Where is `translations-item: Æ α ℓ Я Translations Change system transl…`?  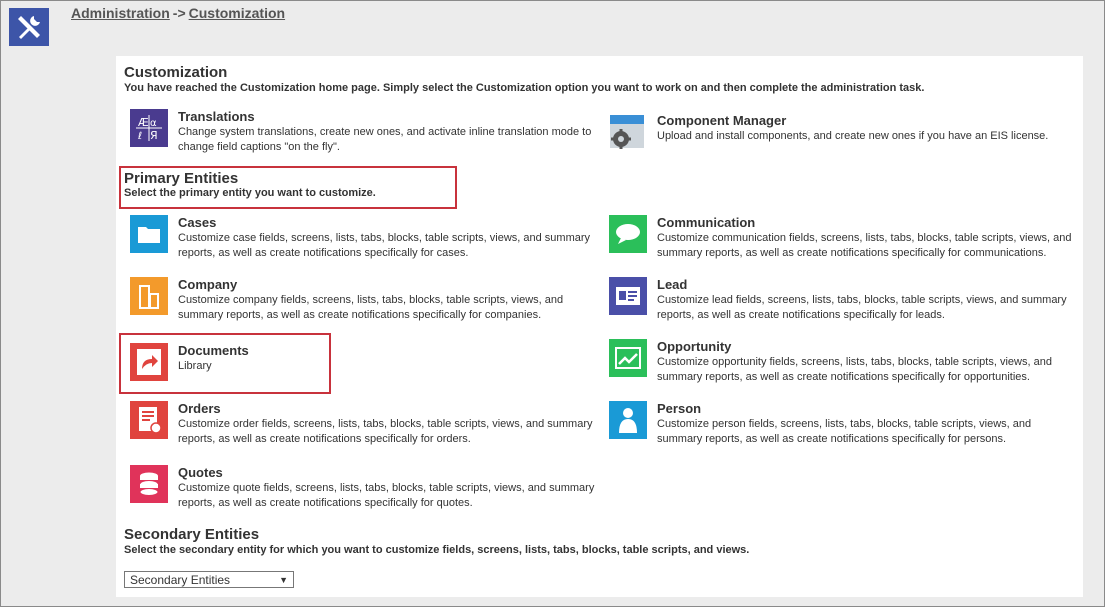
translations-item: Æ α ℓ Я Translations Change system transl… is located at coordinates (365, 132).